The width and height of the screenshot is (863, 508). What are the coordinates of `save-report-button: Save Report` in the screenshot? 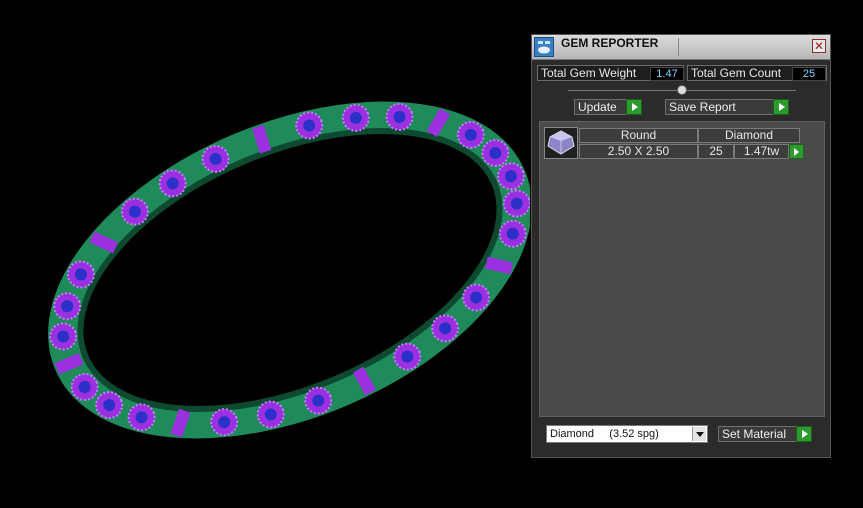 It's located at (727, 107).